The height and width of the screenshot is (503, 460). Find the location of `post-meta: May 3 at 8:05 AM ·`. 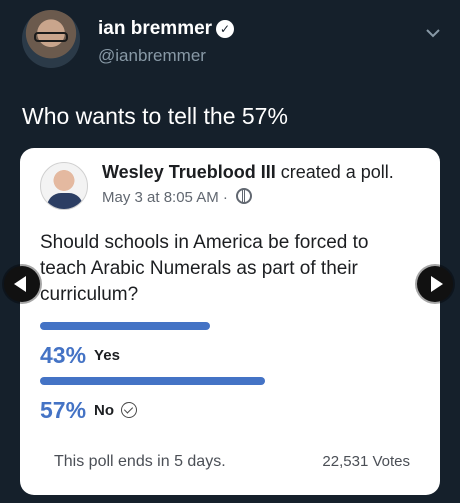

post-meta: May 3 at 8:05 AM · is located at coordinates (177, 197).